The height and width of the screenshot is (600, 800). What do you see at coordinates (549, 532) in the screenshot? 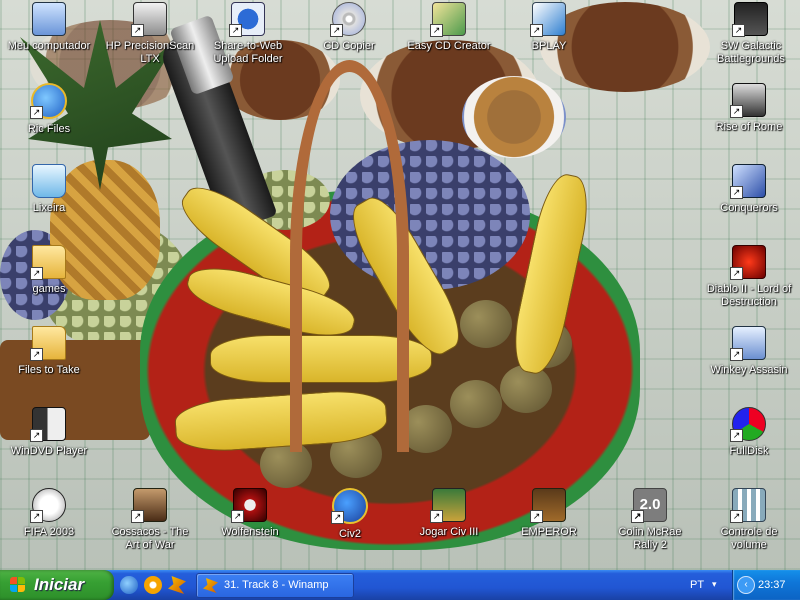
I see `desktop-icon-label: EMPEROR` at bounding box center [549, 532].